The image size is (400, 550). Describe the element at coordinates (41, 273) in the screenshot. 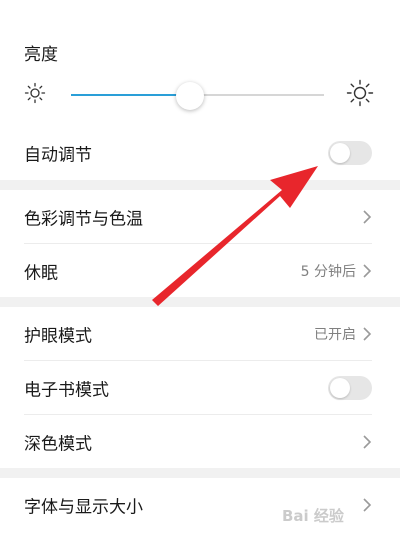

I see `sleep-label: 休眠` at that location.